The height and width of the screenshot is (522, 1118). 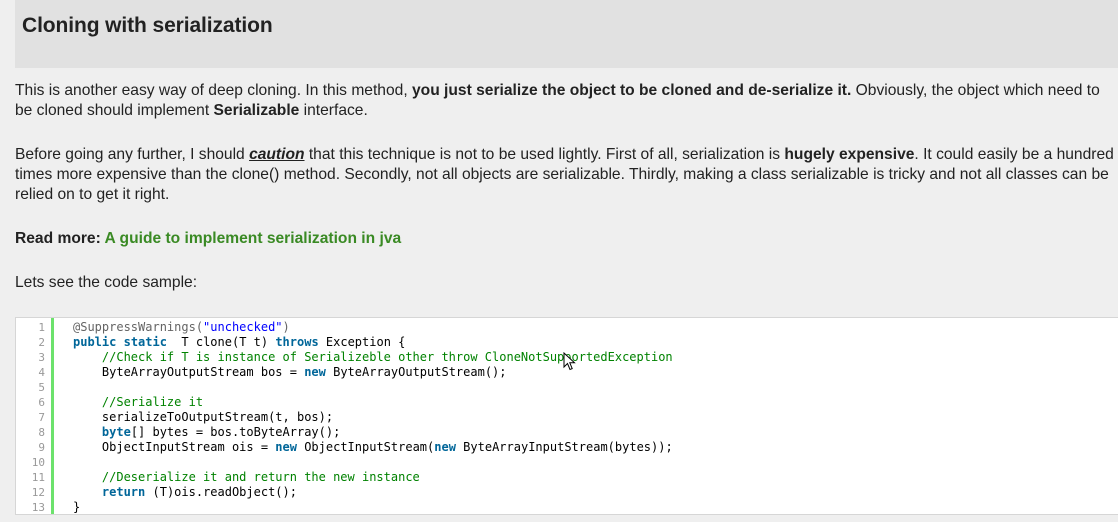 I want to click on line-number: 8, so click(x=41, y=432).